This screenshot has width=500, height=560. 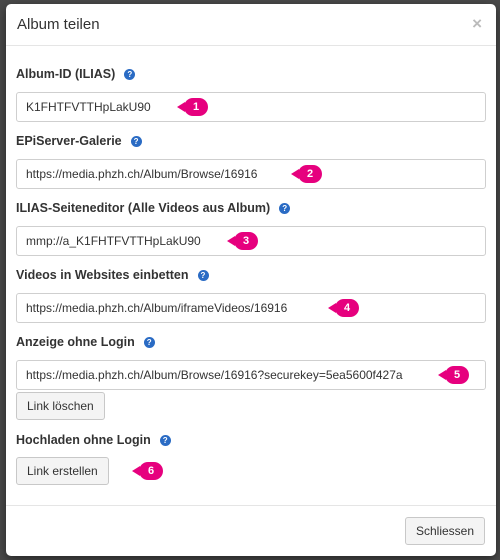 I want to click on callout-badge: 3, so click(x=242, y=241).